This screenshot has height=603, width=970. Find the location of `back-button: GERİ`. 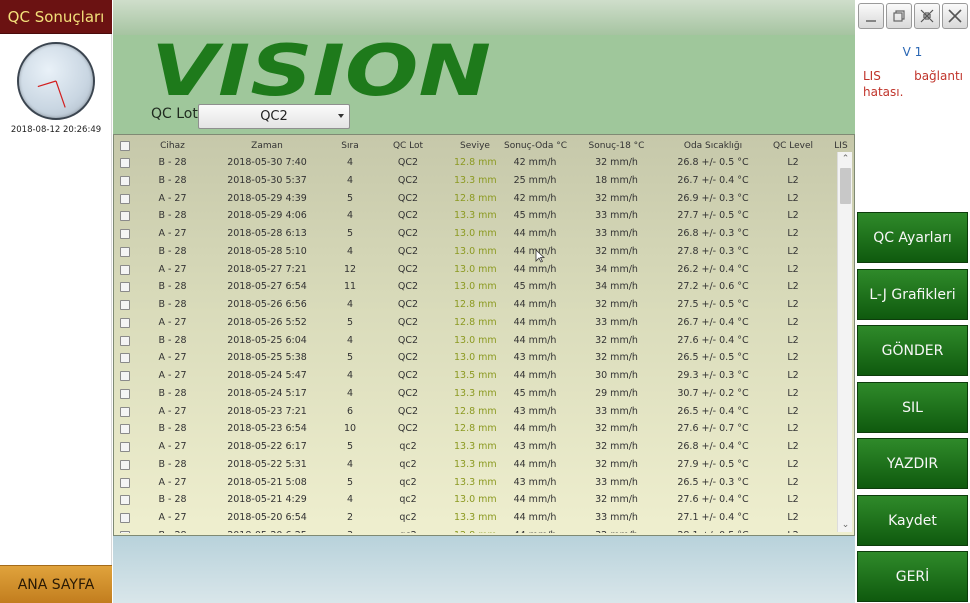

back-button: GERİ is located at coordinates (912, 576).